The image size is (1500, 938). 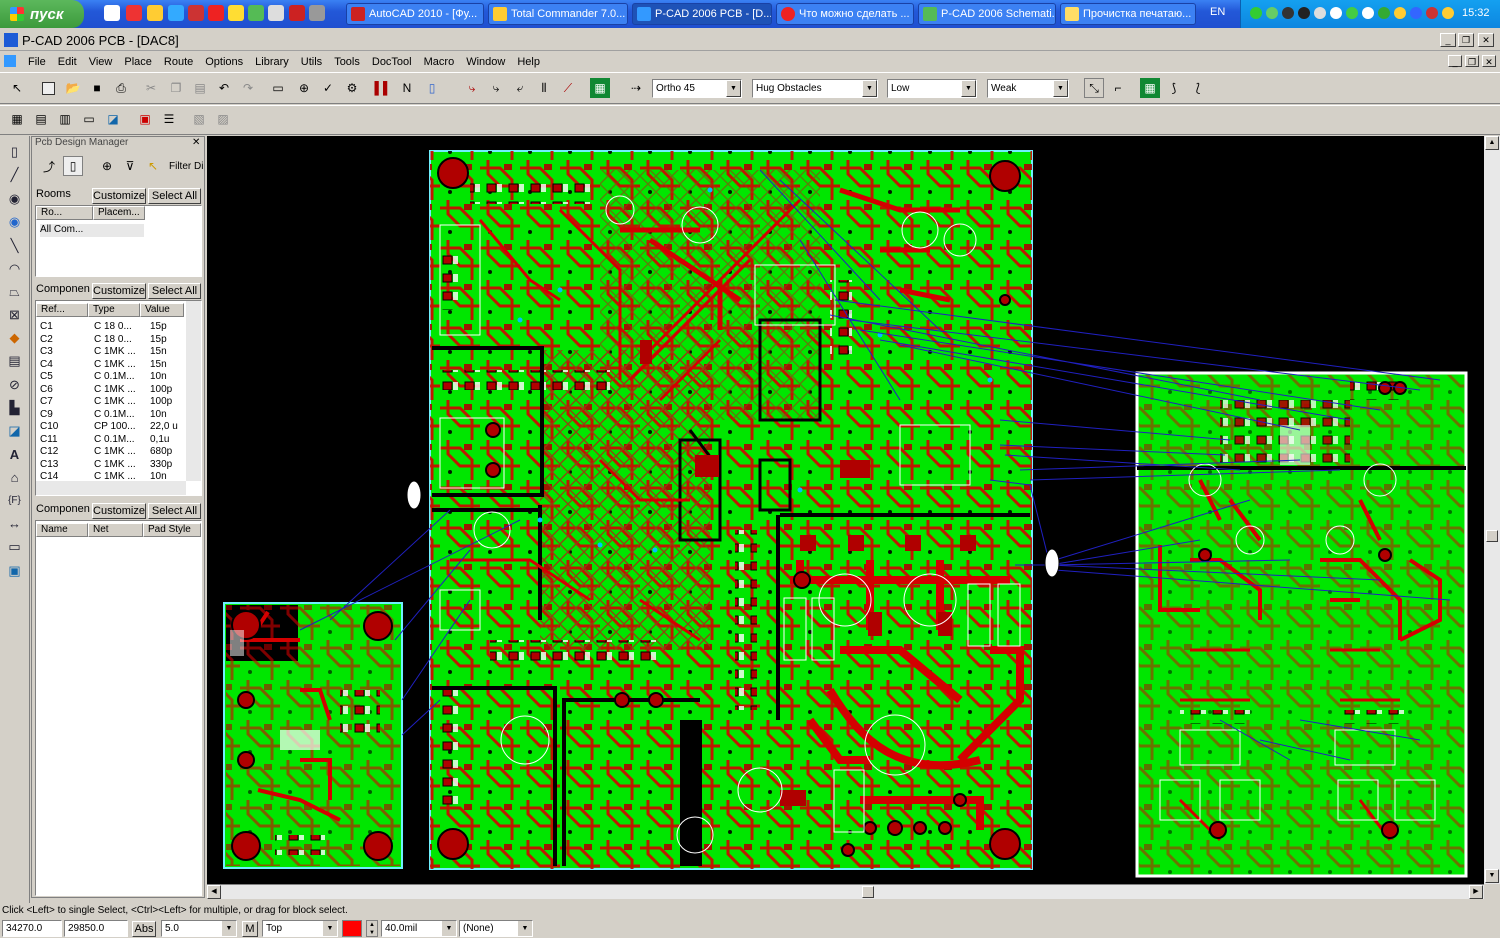 What do you see at coordinates (1476, 892) in the screenshot?
I see `scroll-right-icon: ▶` at bounding box center [1476, 892].